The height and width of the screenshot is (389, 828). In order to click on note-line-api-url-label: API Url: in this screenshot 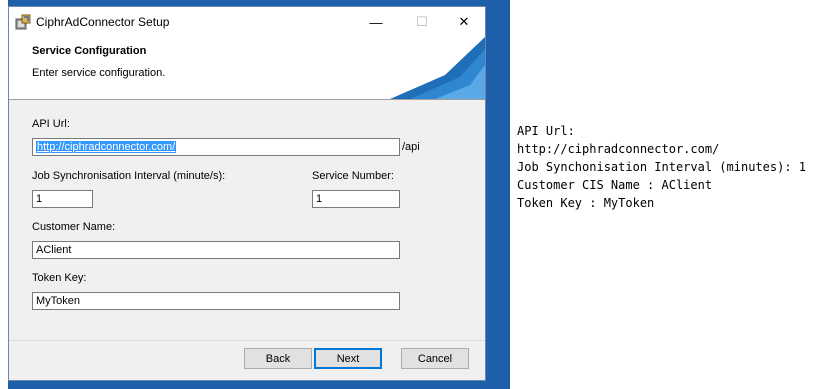, I will do `click(546, 131)`.